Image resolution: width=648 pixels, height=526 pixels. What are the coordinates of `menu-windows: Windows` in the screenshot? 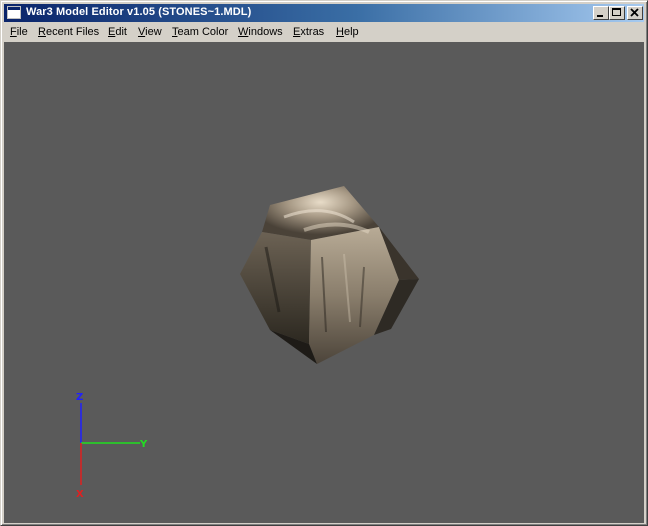 It's located at (260, 32).